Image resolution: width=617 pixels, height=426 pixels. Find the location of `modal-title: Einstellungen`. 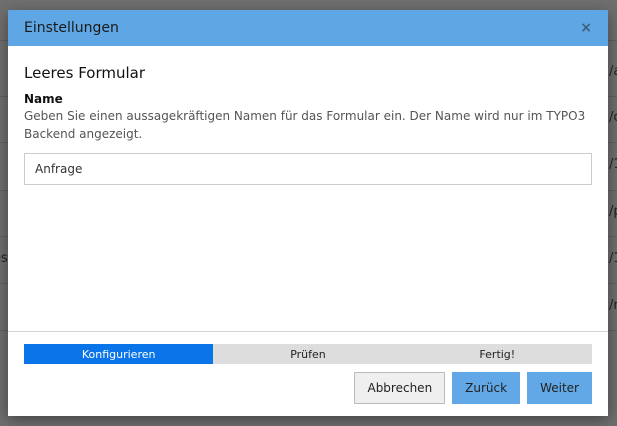

modal-title: Einstellungen is located at coordinates (71, 28).